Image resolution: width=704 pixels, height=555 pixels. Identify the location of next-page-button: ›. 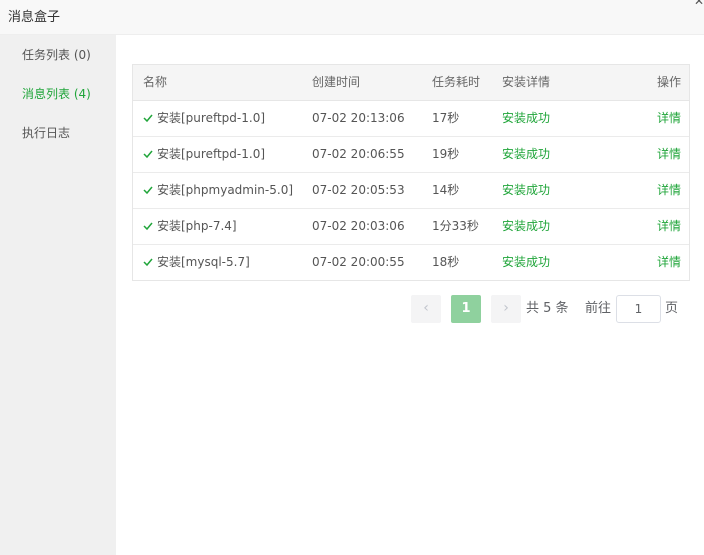
(506, 309).